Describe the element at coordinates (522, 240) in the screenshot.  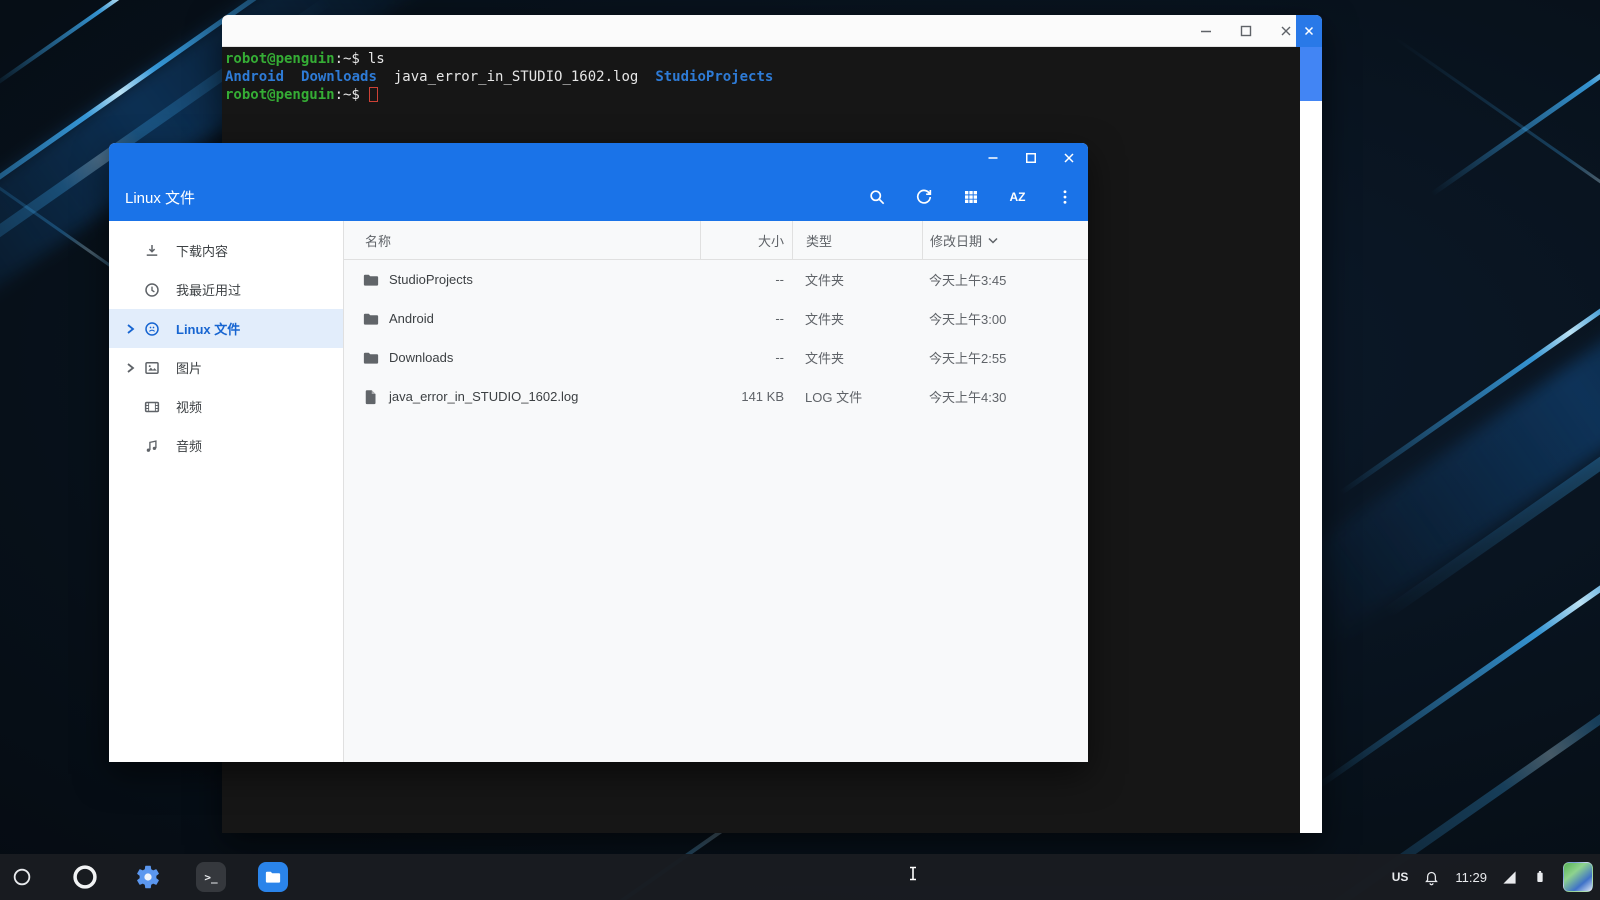
I see `column-header-name: 名称` at that location.